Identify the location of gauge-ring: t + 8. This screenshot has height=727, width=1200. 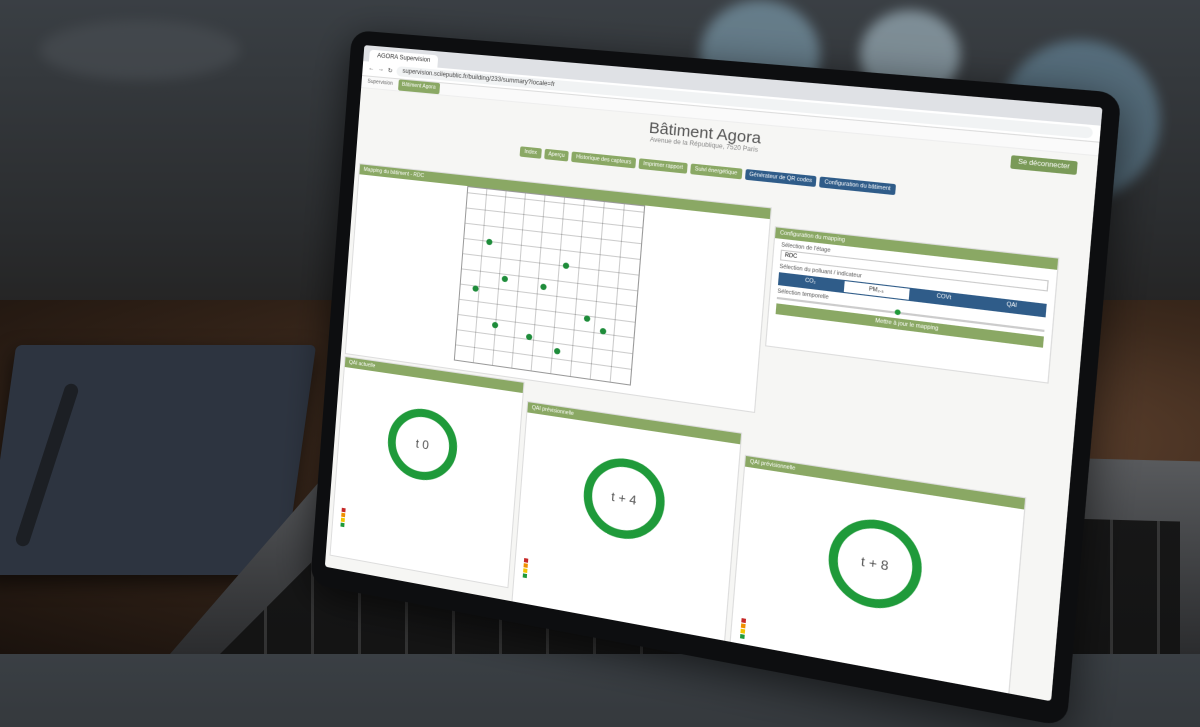
(875, 564).